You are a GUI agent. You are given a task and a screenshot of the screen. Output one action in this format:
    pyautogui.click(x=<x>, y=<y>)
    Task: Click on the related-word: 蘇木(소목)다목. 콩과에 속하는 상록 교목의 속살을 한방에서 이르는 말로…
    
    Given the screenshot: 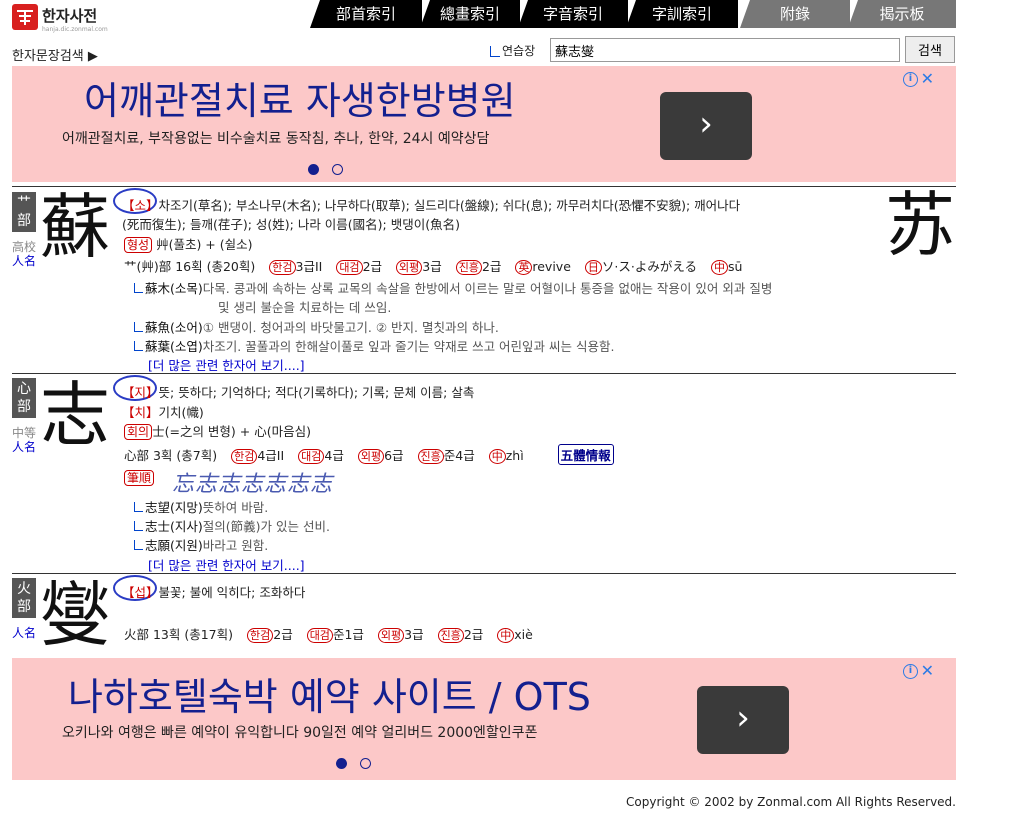 What is the action you would take?
    pyautogui.click(x=453, y=287)
    